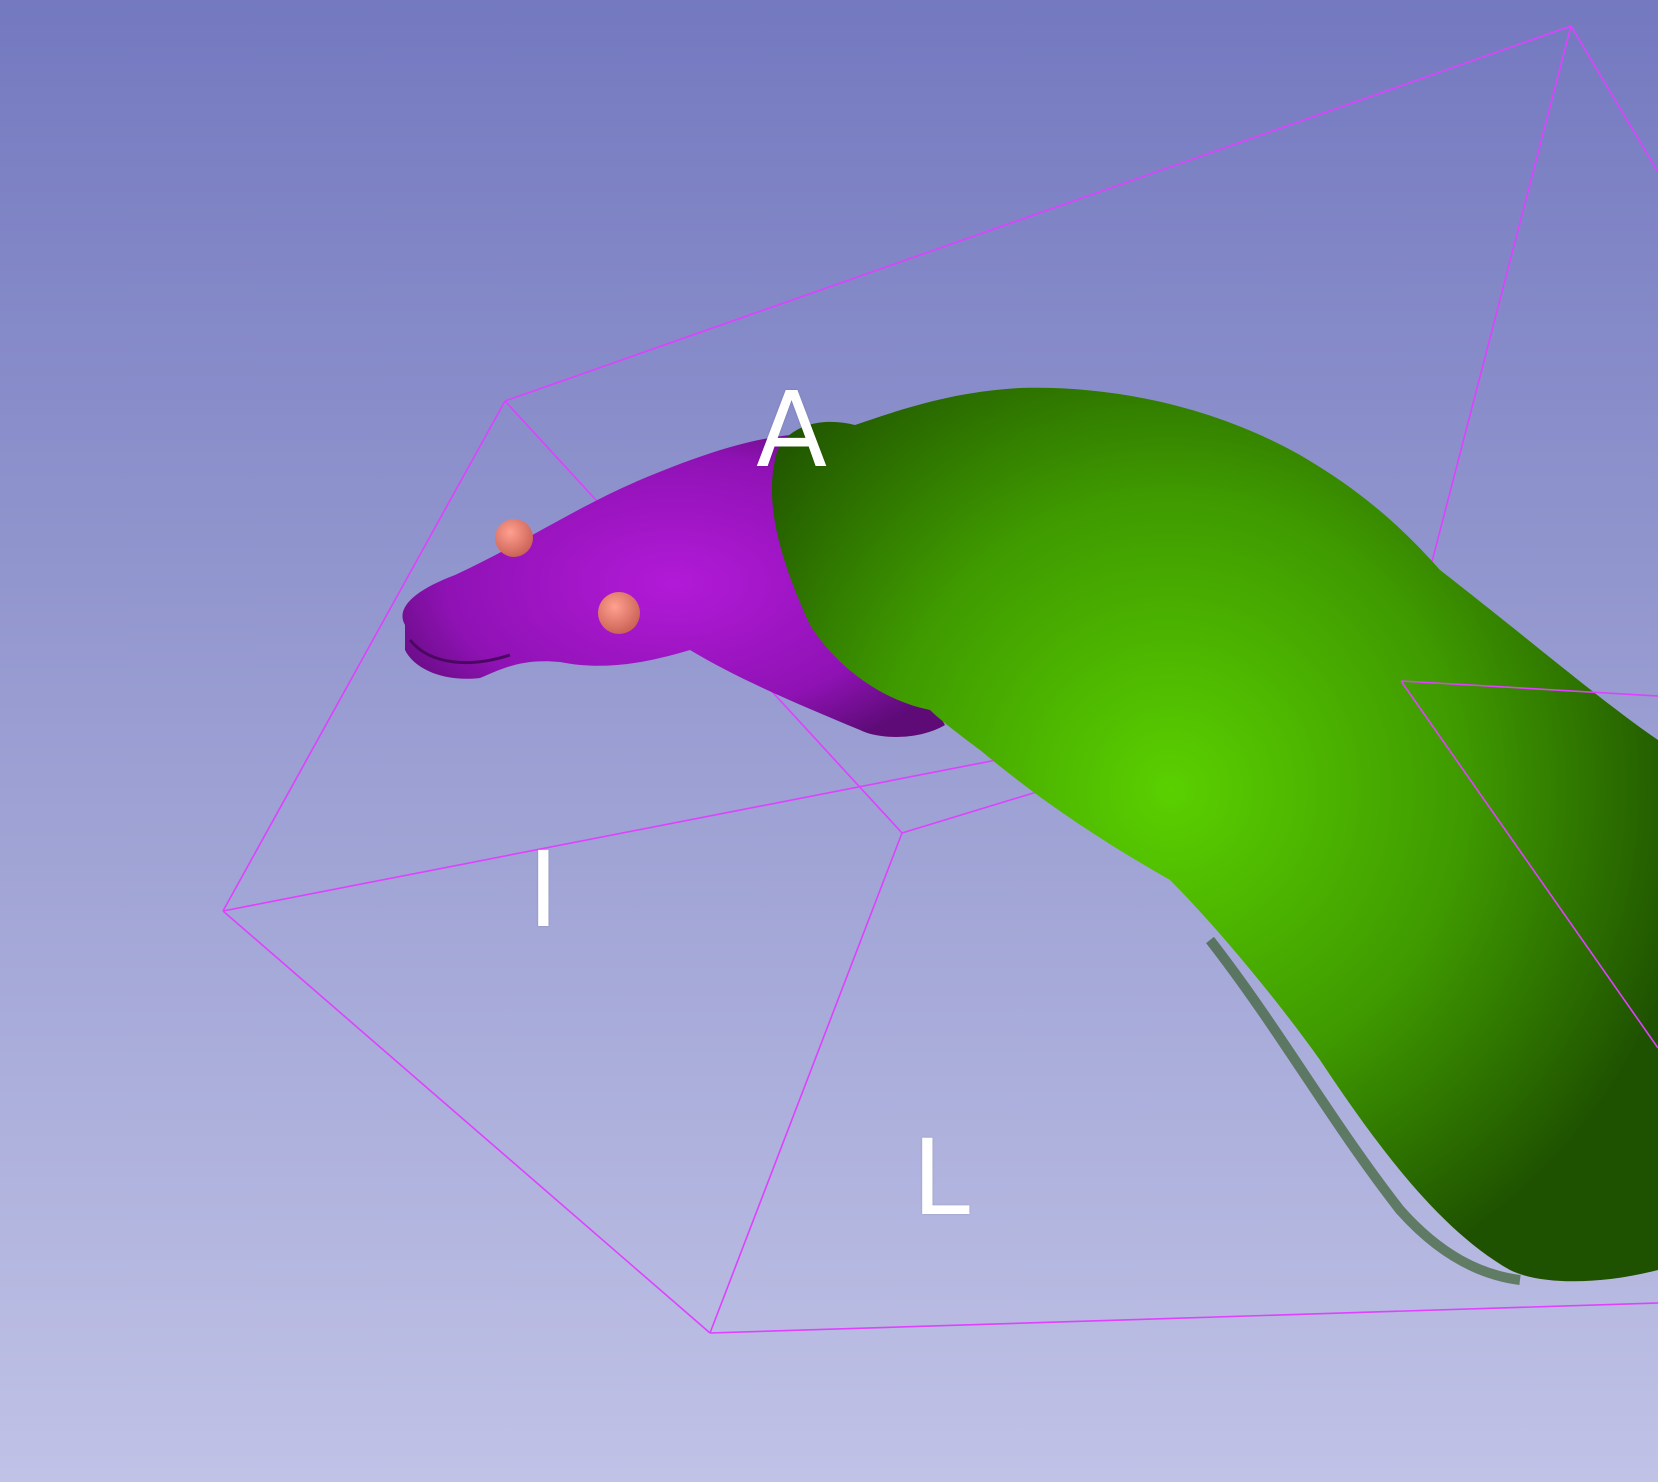  What do you see at coordinates (543, 890) in the screenshot?
I see `orientation-label-inferior: I` at bounding box center [543, 890].